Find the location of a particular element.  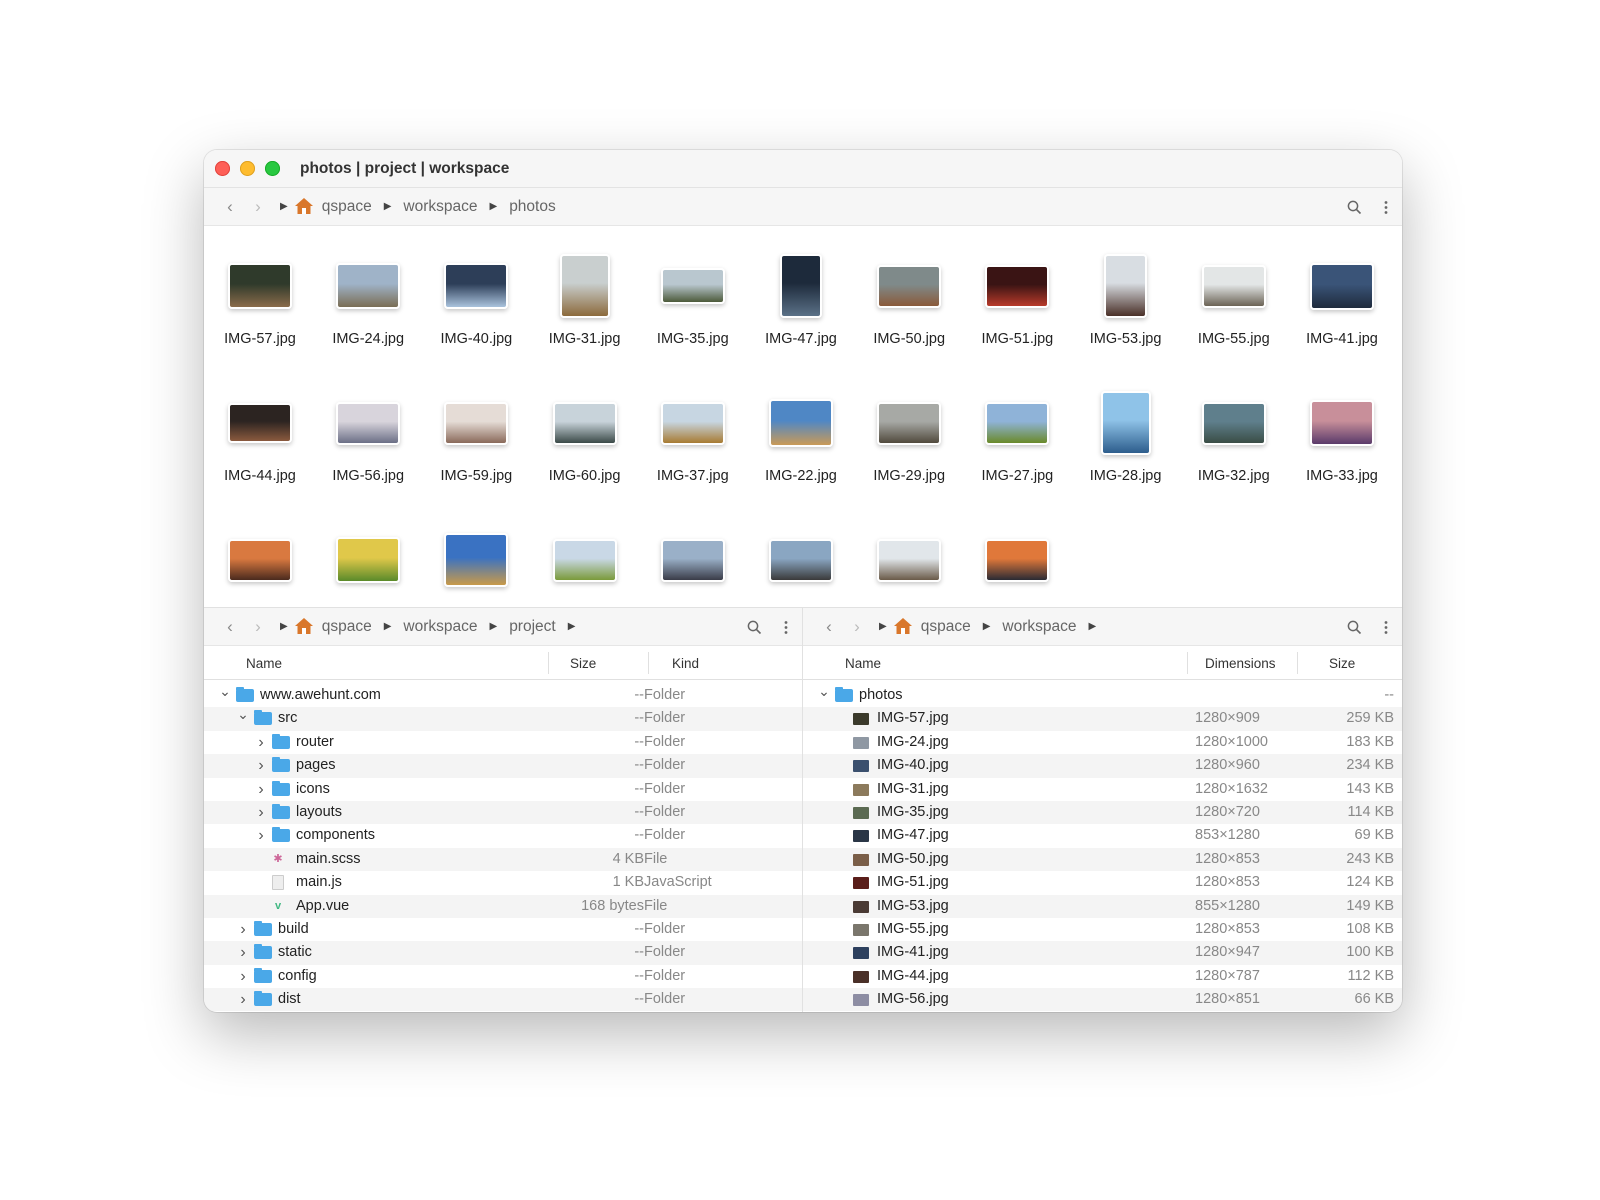

file-row: IMG-57.jpg 1280×909 259 KB is located at coordinates (1102, 719).